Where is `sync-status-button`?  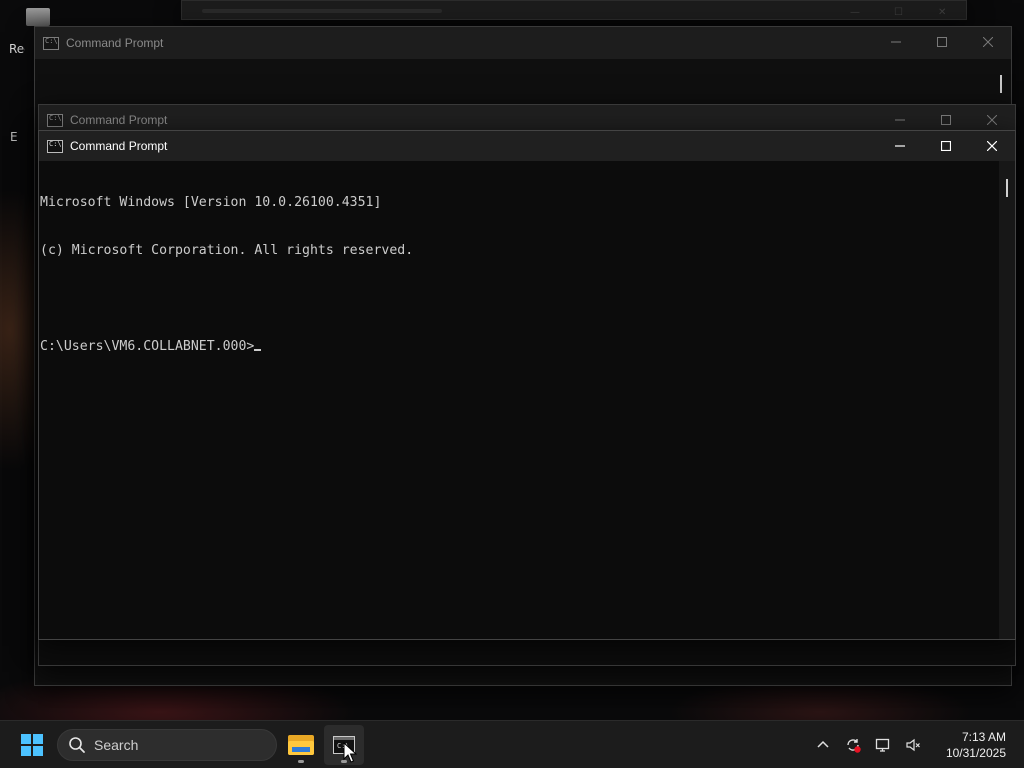 sync-status-button is located at coordinates (853, 745).